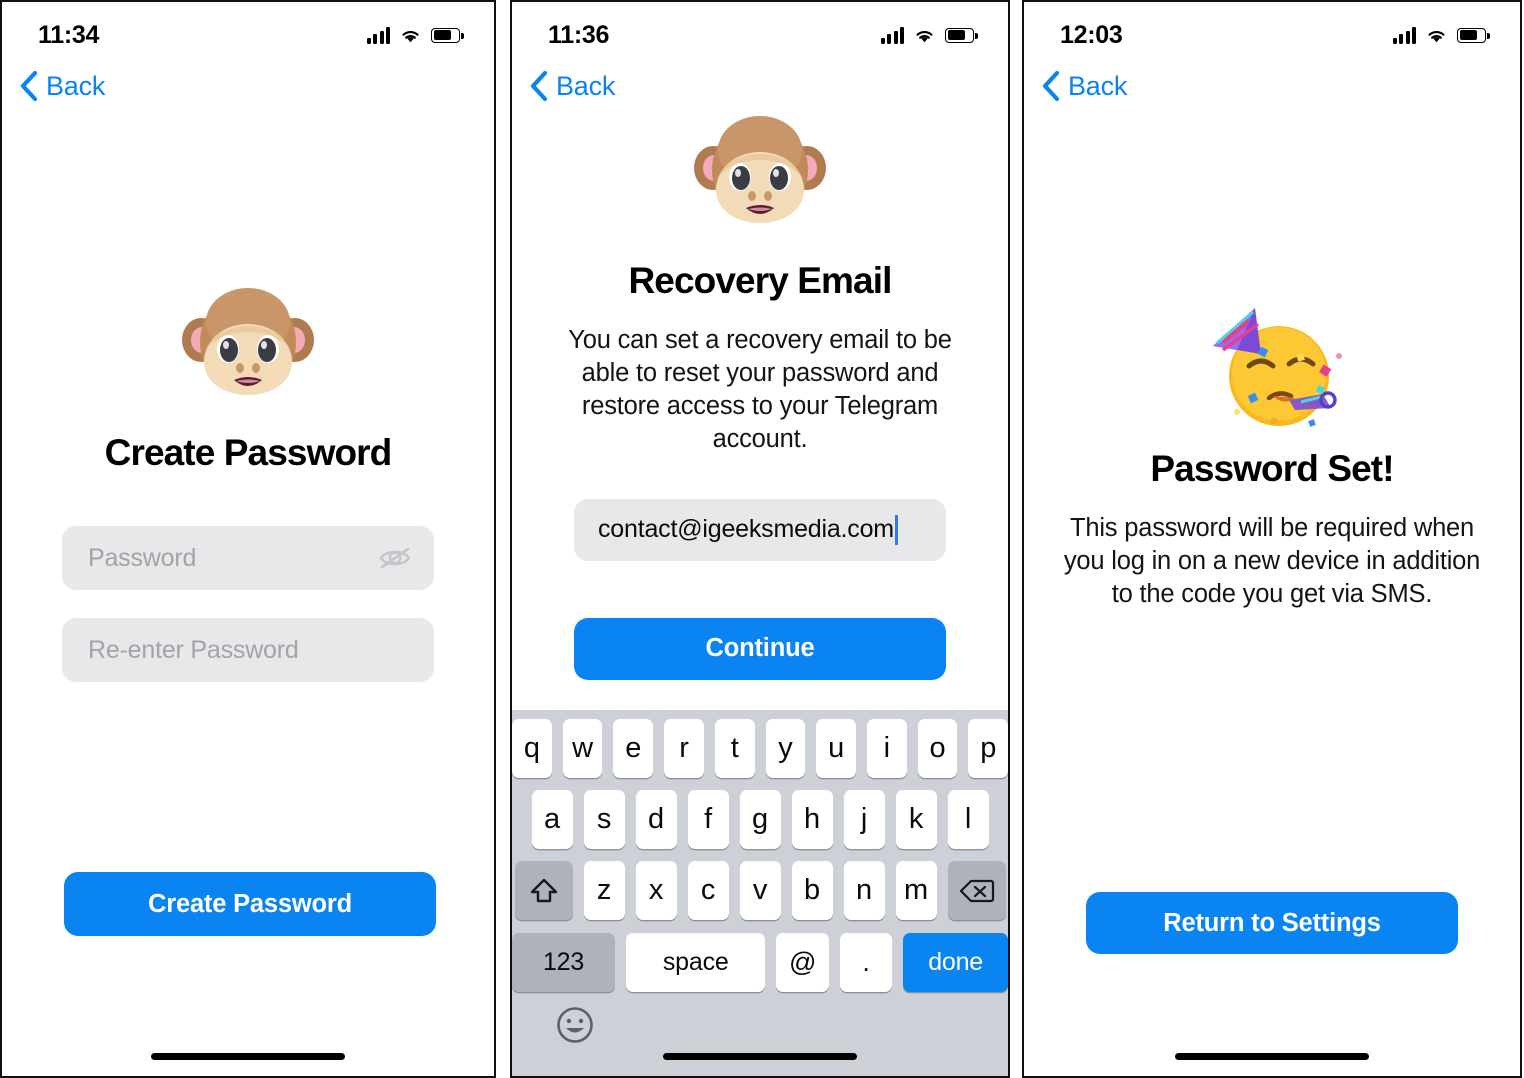 The width and height of the screenshot is (1524, 1078). Describe the element at coordinates (575, 1025) in the screenshot. I see `smiley-face-icon` at that location.